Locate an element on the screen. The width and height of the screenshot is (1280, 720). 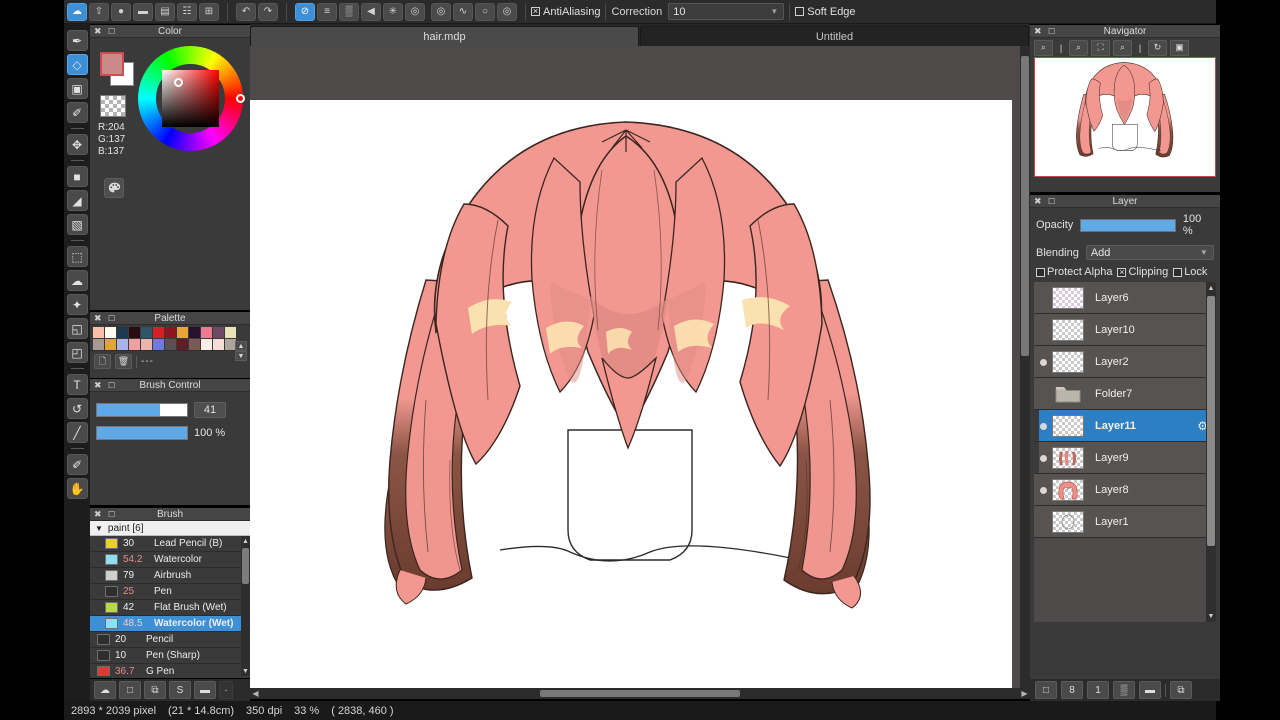
lasso-select-tool: ☁ is located at coordinates (77, 280).